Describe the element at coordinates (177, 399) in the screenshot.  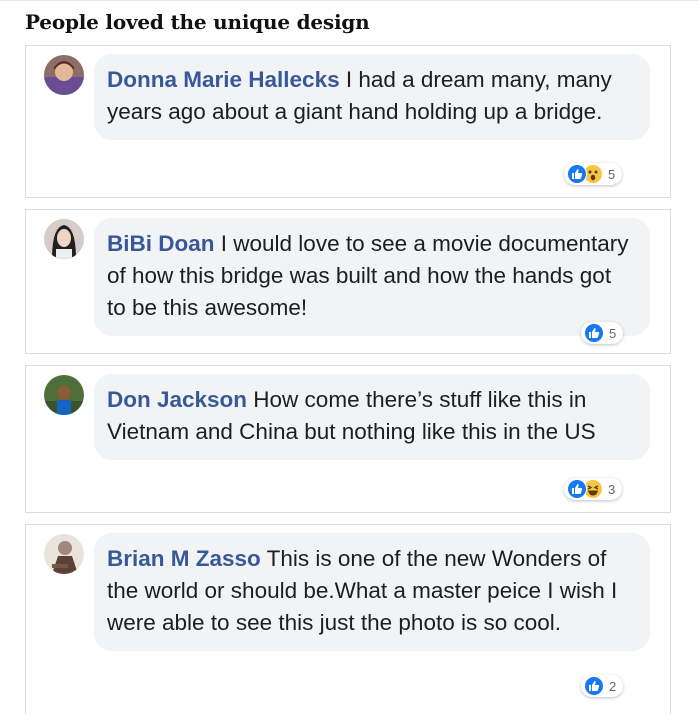
I see `comment-author-link: Don Jackson` at that location.